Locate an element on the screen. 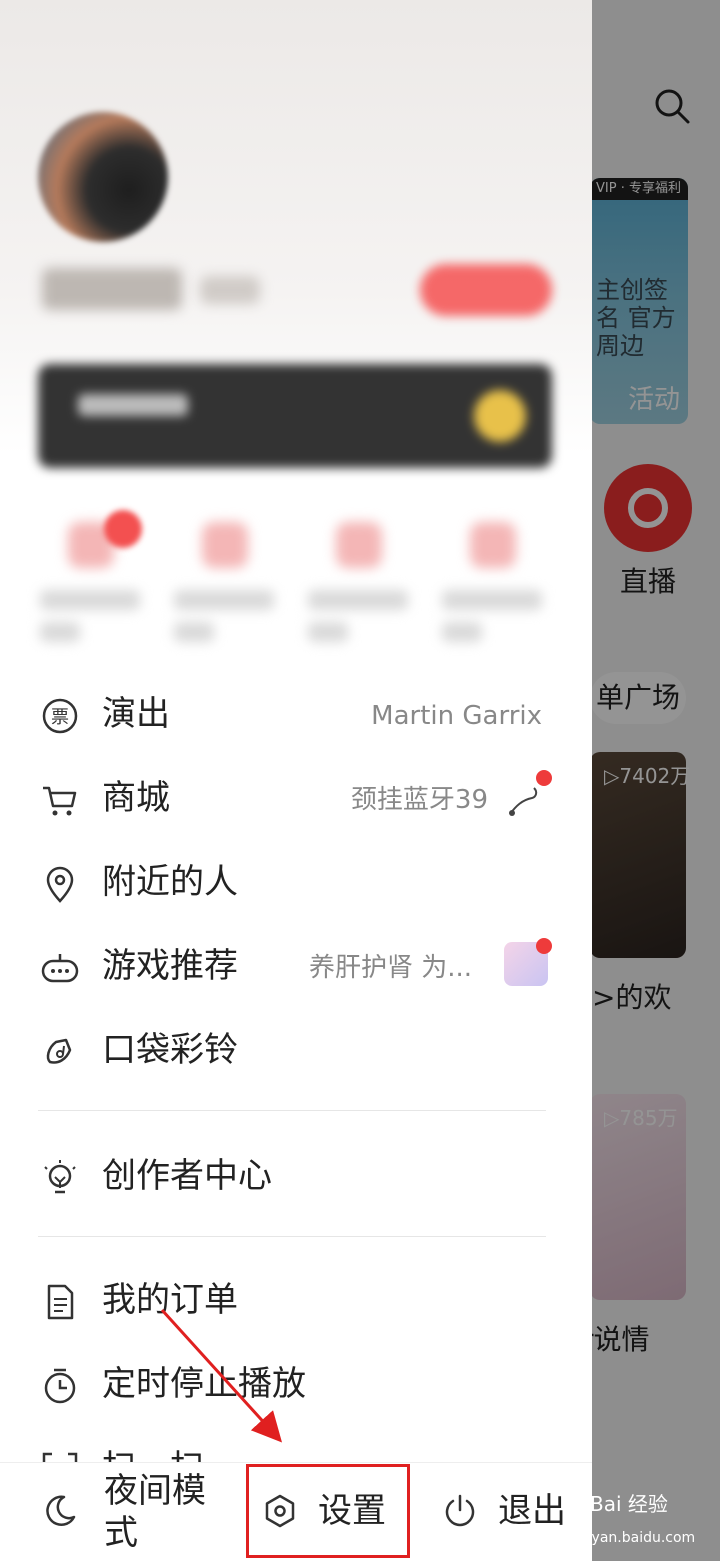 The image size is (720, 1561). menu-extra-text: 颈挂蓝牙39 is located at coordinates (419, 800).